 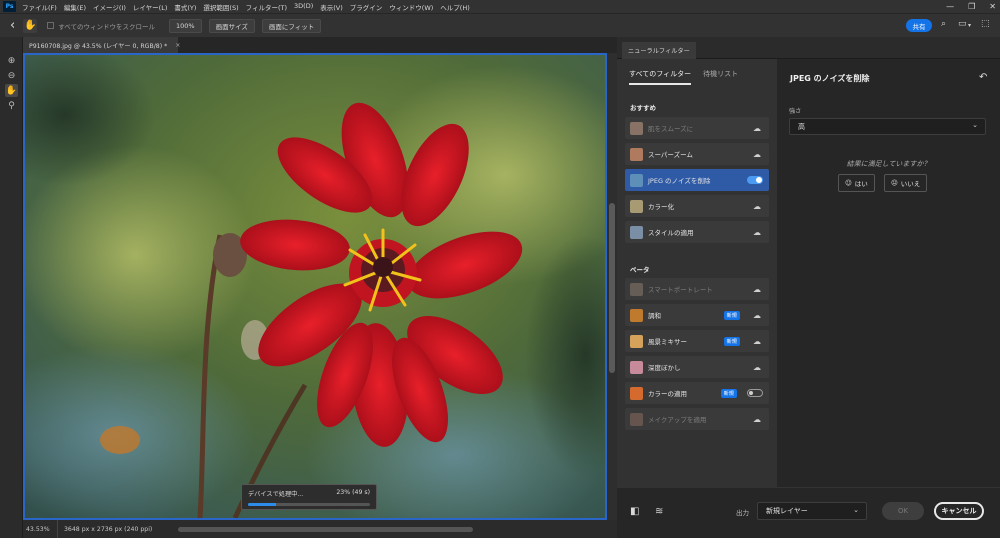 I want to click on chevron-left-icon: ‹, so click(x=12, y=25).